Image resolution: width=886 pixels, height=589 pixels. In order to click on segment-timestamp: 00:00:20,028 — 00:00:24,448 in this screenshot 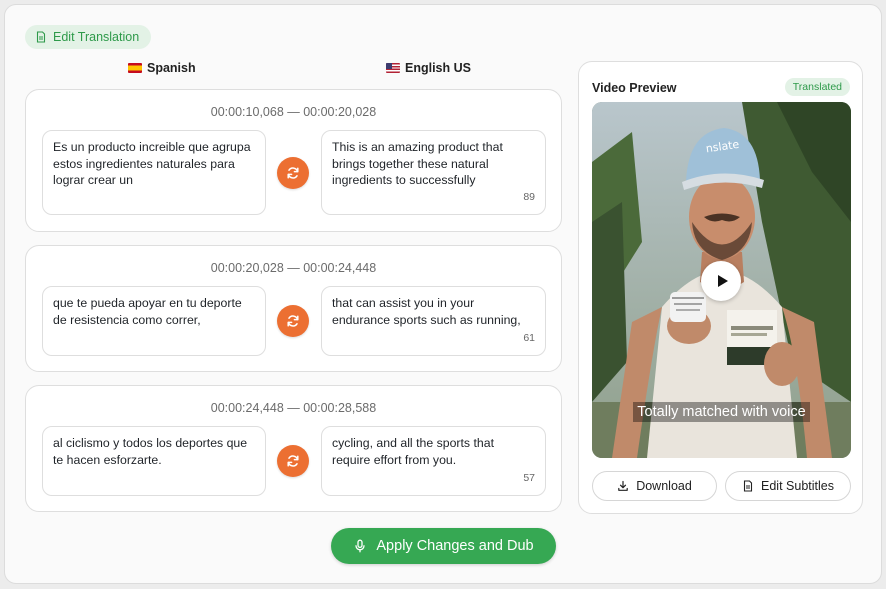, I will do `click(293, 268)`.